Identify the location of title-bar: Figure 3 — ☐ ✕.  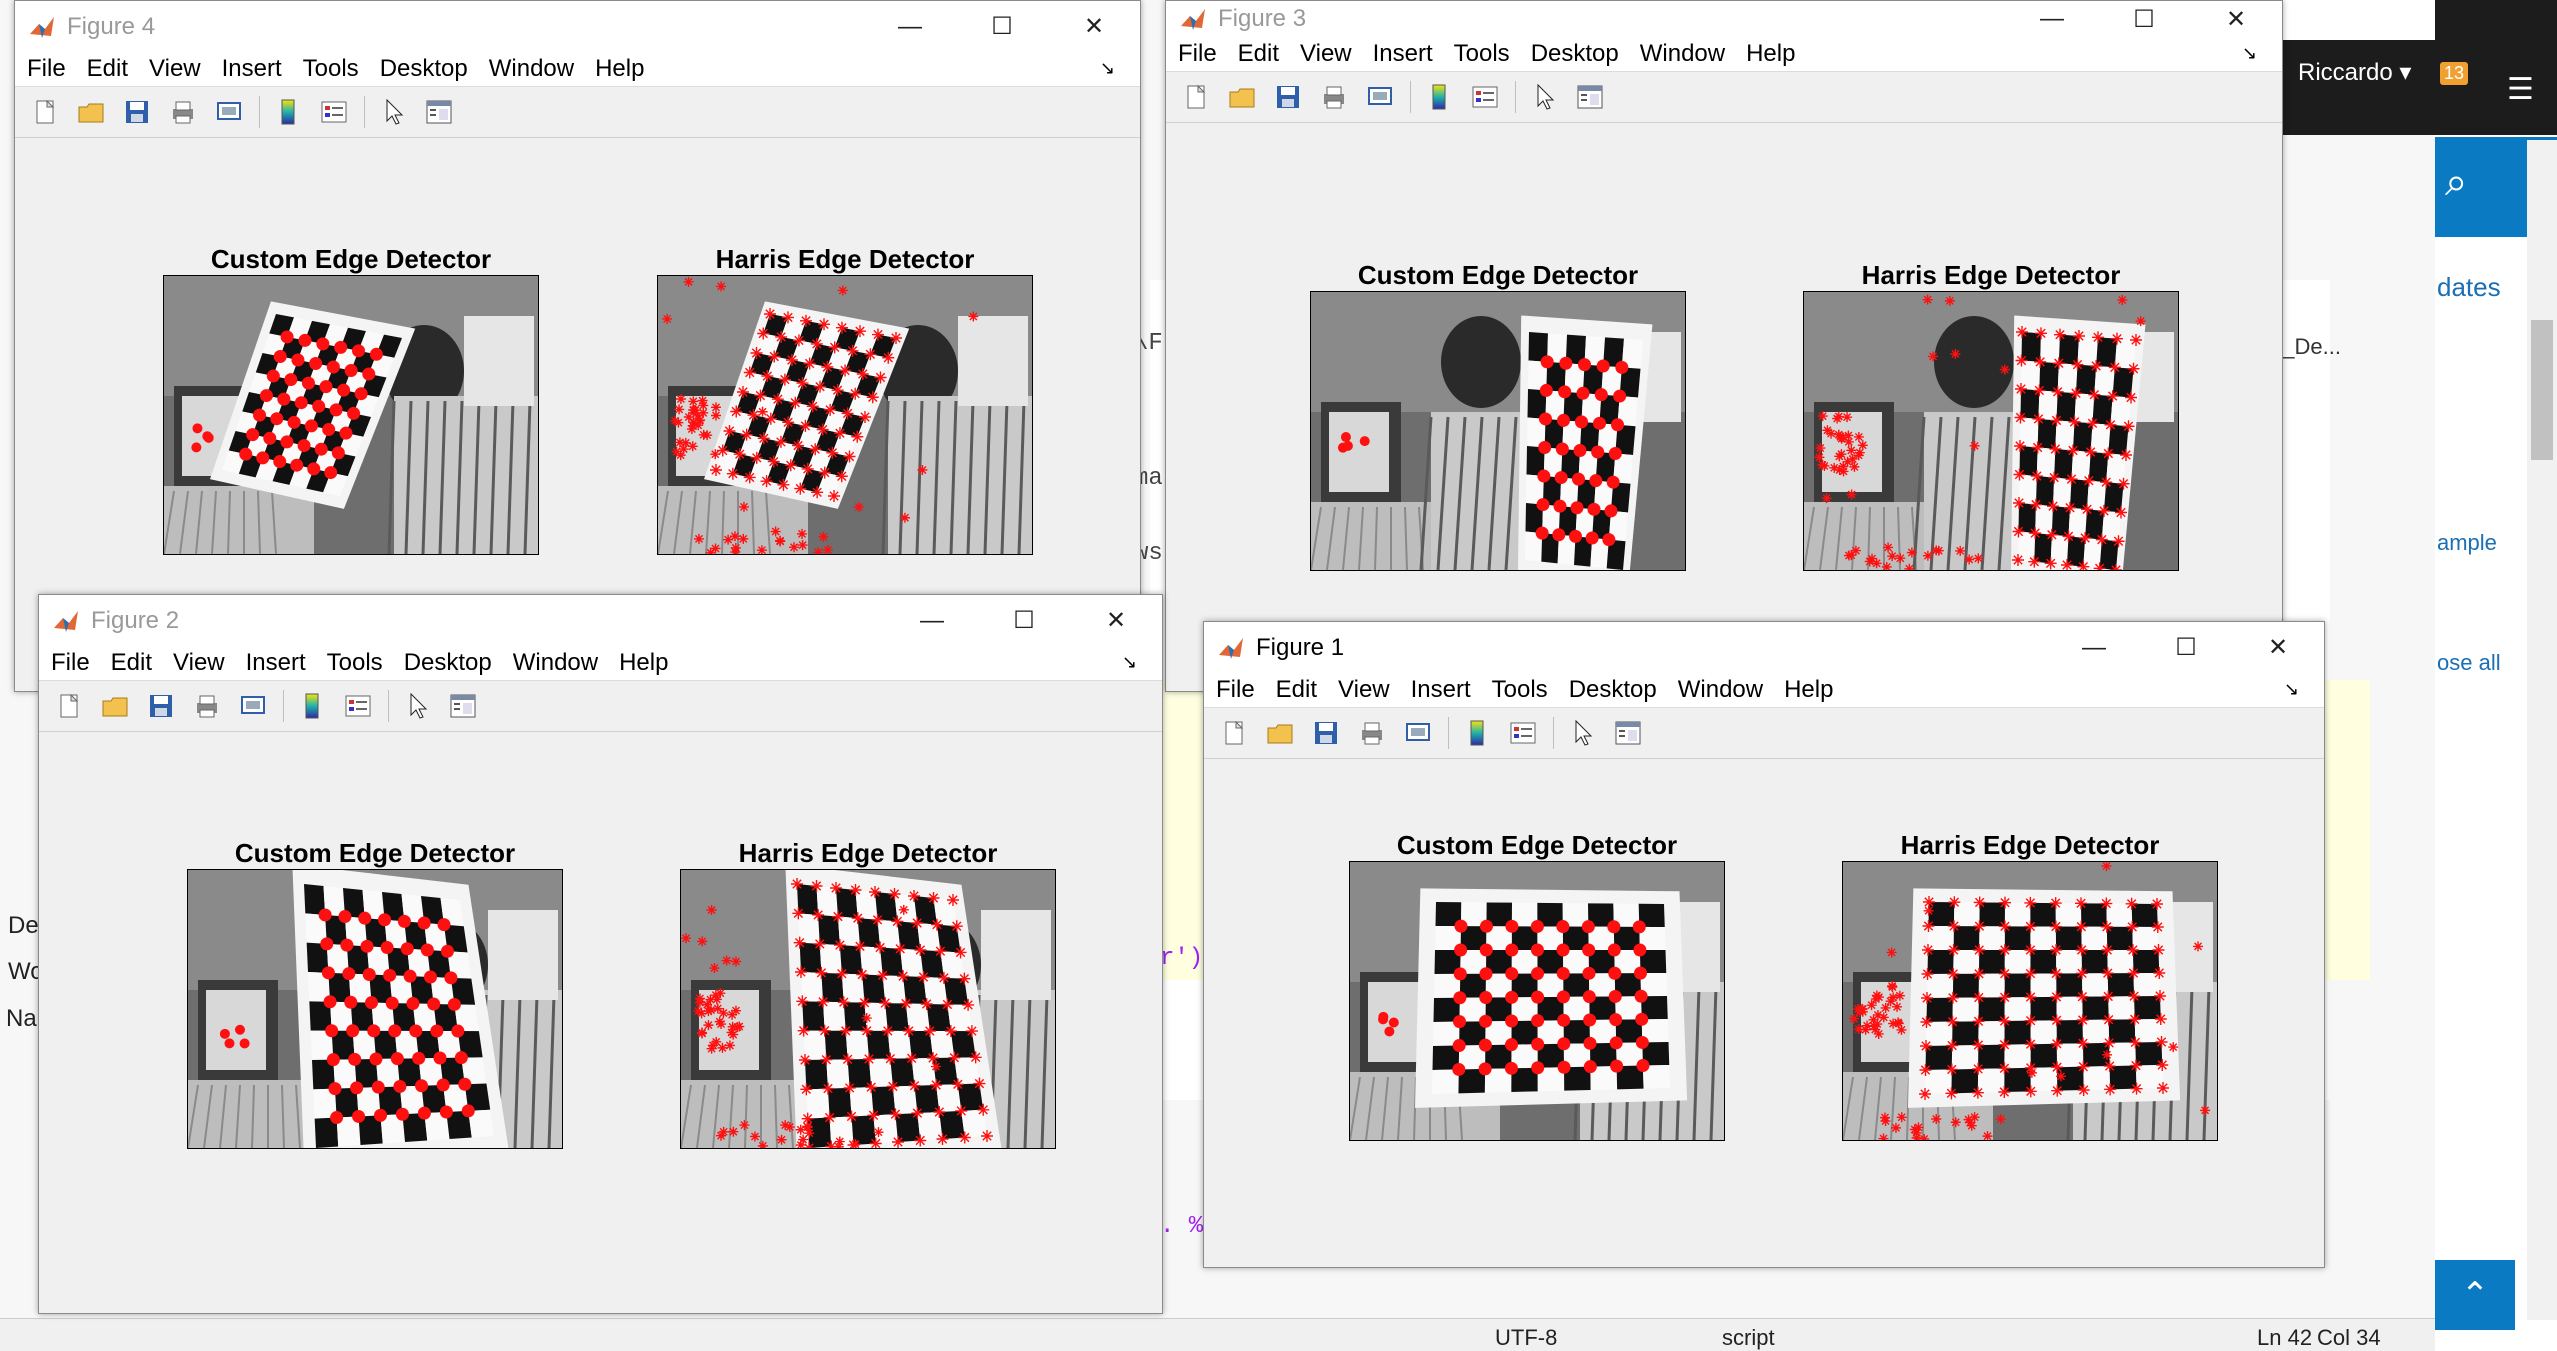
(1724, 19).